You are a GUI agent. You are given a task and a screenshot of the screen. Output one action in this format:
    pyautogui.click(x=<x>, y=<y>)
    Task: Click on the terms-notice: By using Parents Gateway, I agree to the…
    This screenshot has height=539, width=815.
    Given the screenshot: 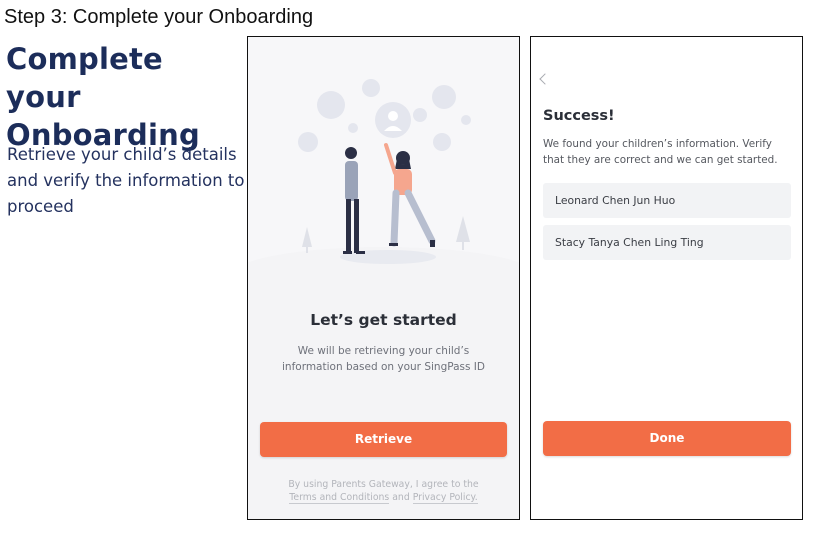 What is the action you would take?
    pyautogui.click(x=383, y=491)
    